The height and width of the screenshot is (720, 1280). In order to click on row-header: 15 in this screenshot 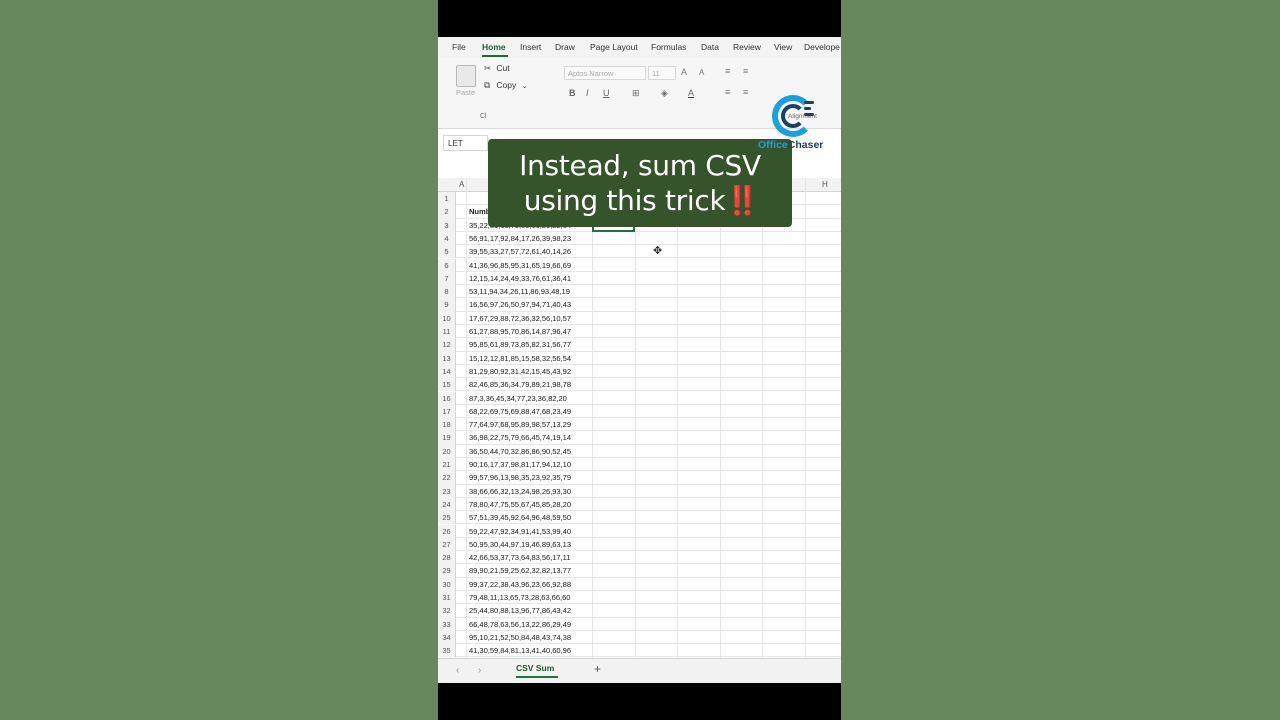, I will do `click(447, 385)`.